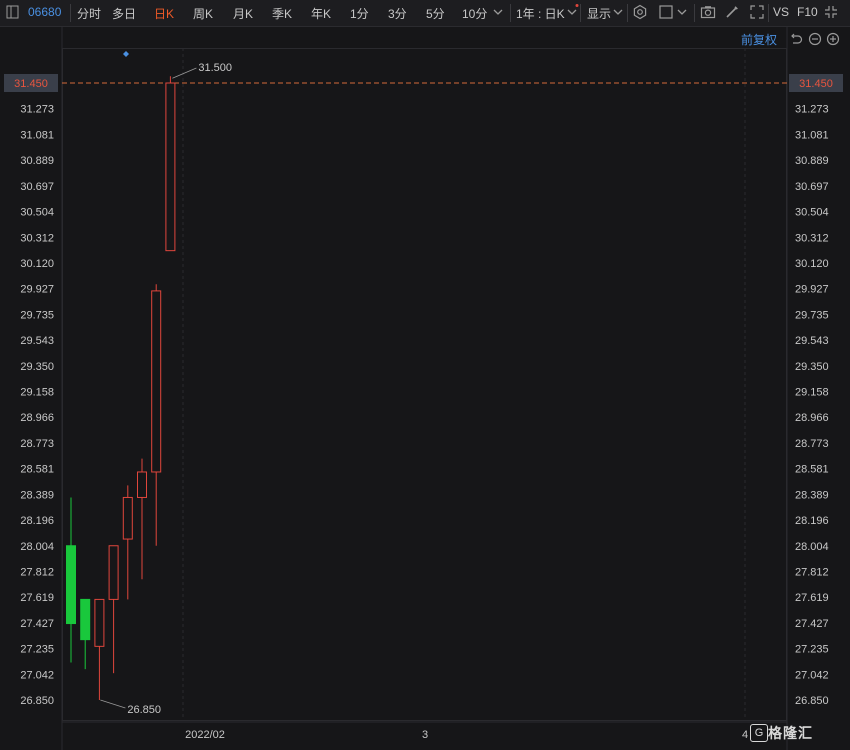  I want to click on y-tick-label-right: 28.004, so click(812, 547).